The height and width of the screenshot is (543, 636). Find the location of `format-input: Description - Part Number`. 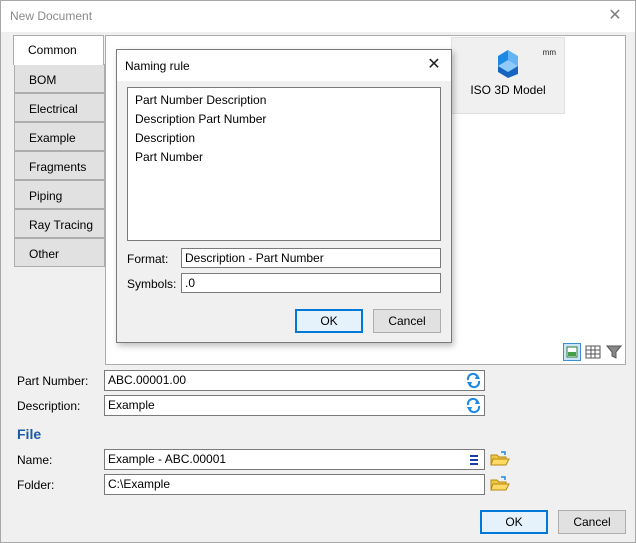

format-input: Description - Part Number is located at coordinates (311, 258).